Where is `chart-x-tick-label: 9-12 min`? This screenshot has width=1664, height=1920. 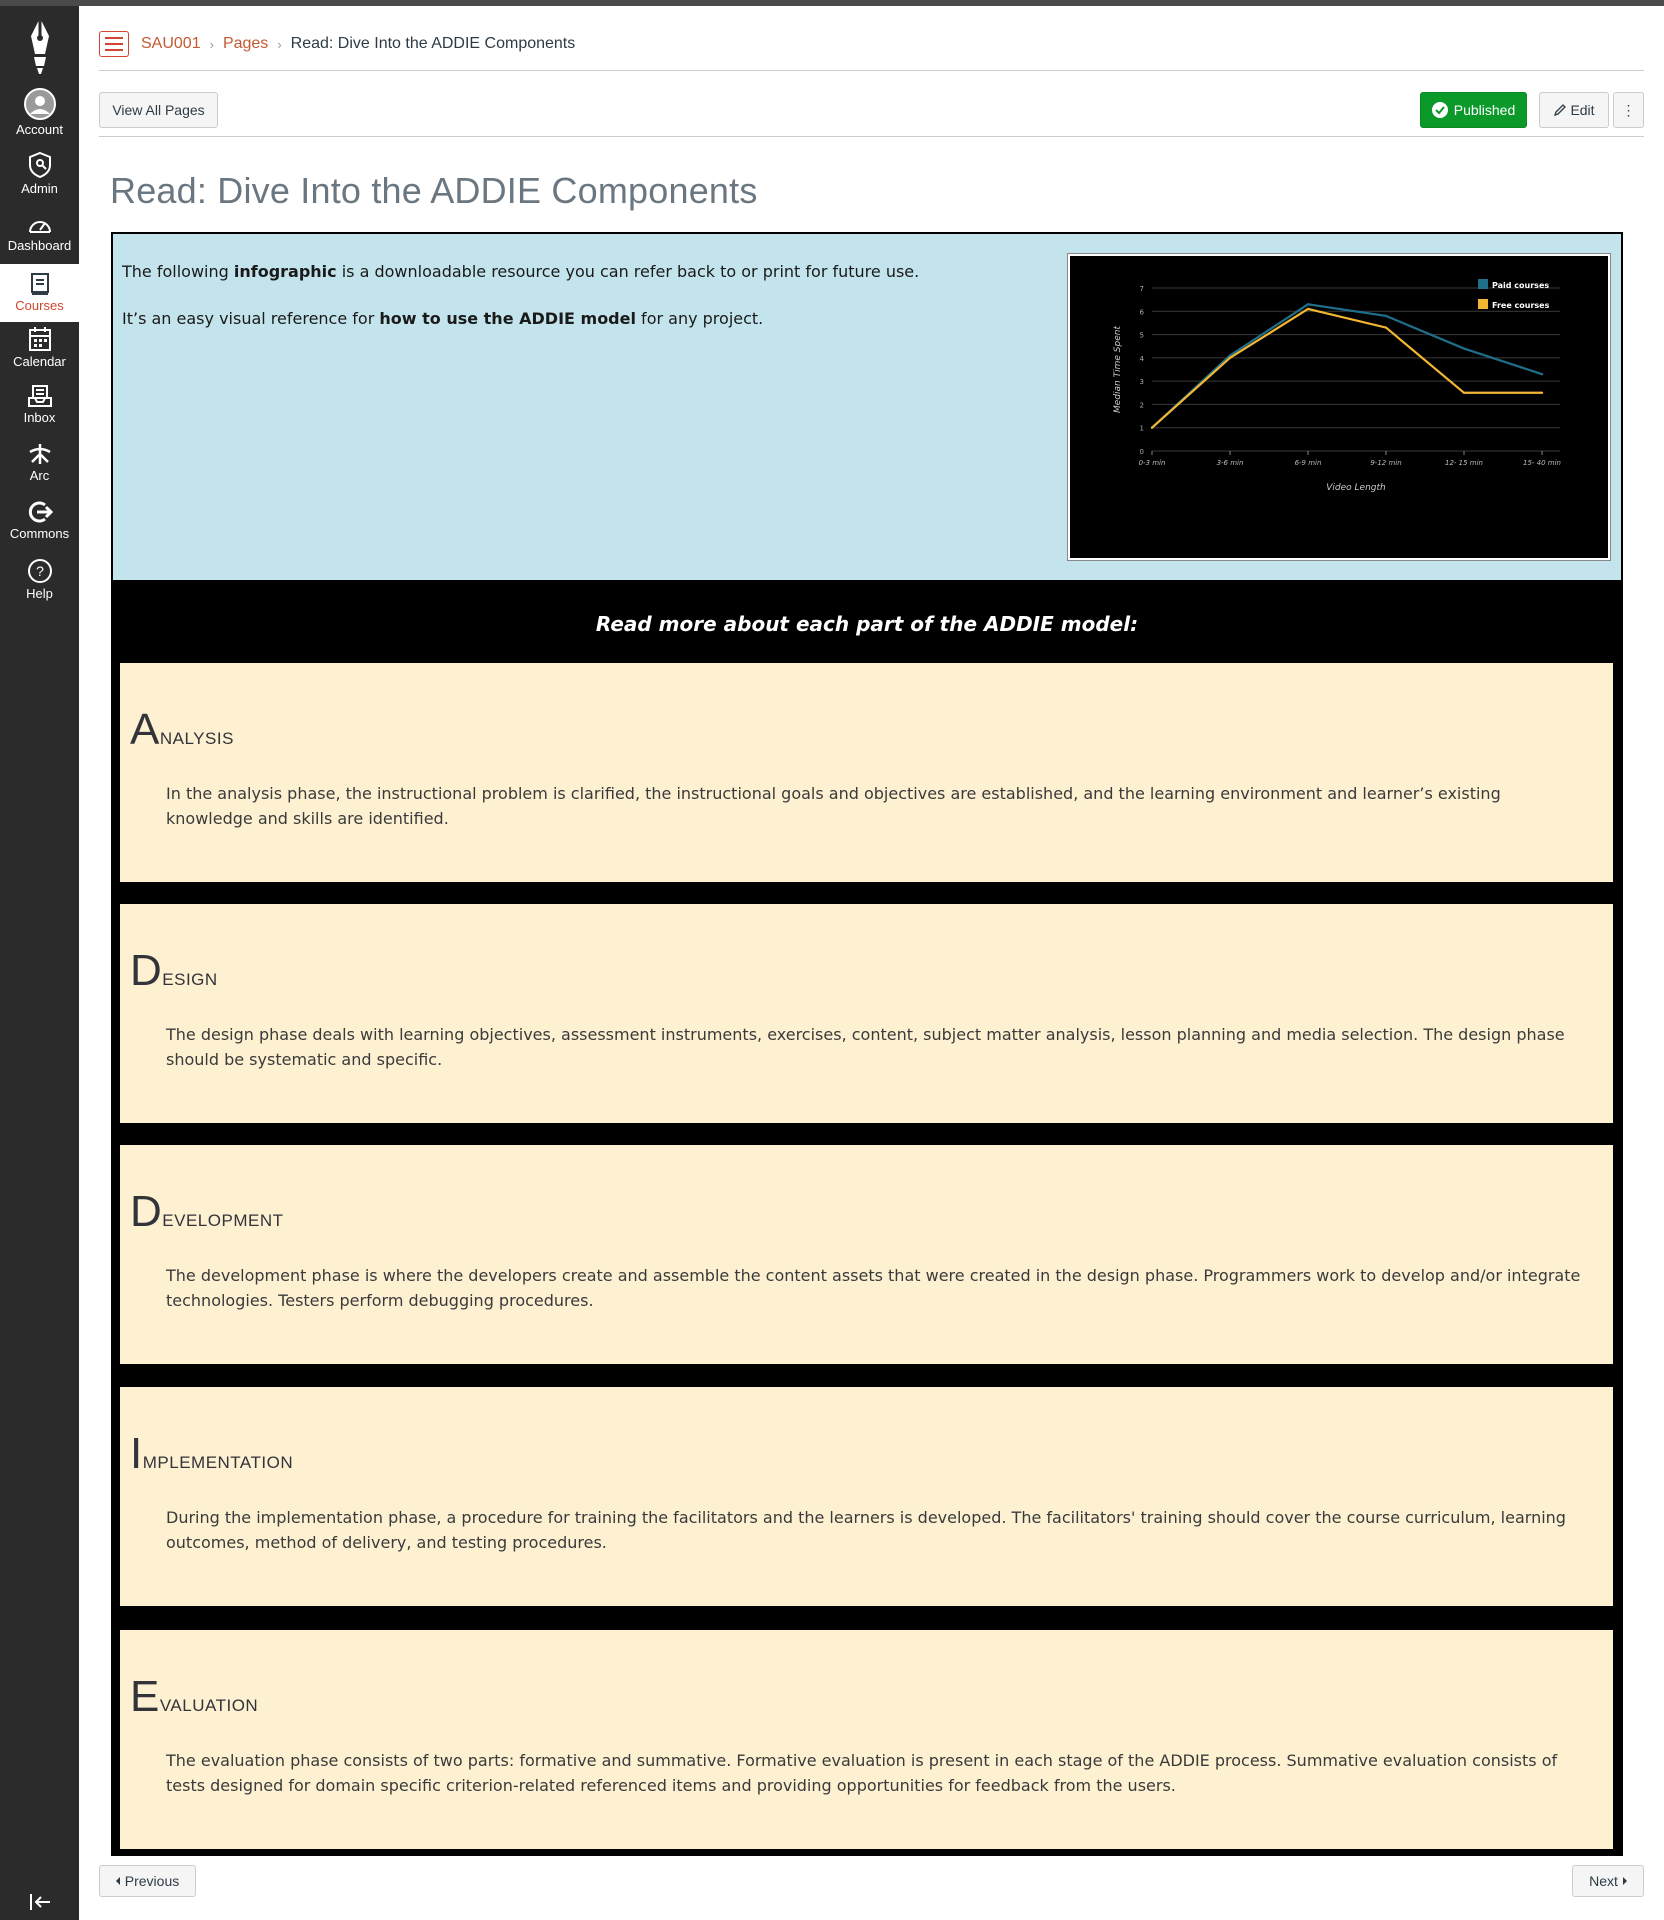 chart-x-tick-label: 9-12 min is located at coordinates (1385, 463).